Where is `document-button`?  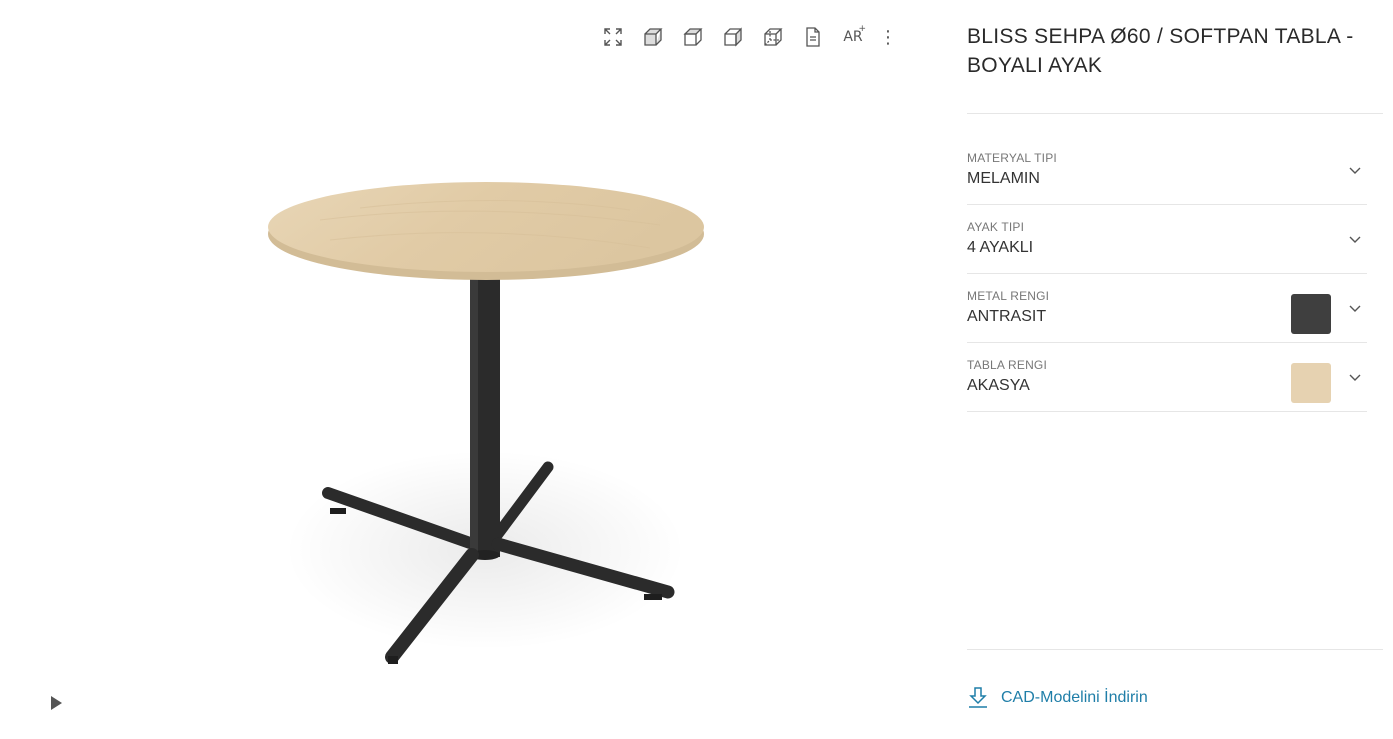
document-button is located at coordinates (813, 37).